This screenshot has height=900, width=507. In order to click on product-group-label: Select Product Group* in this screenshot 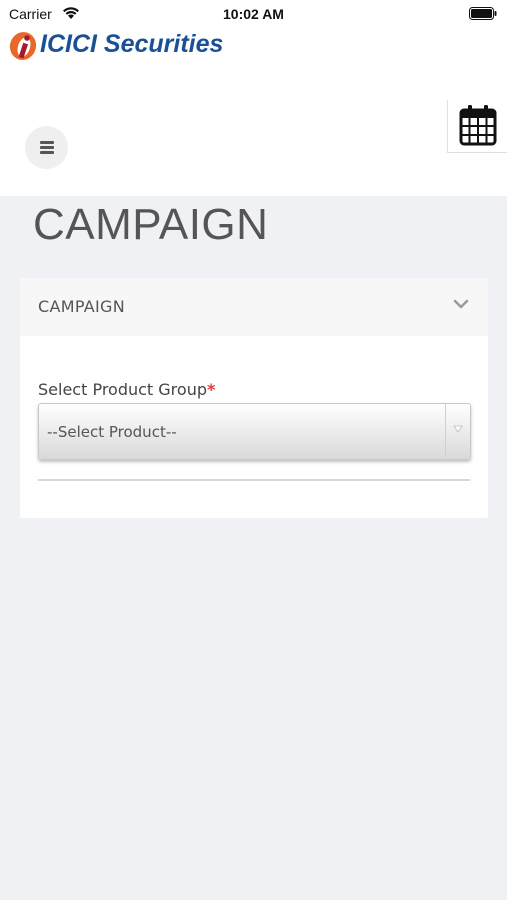, I will do `click(126, 389)`.